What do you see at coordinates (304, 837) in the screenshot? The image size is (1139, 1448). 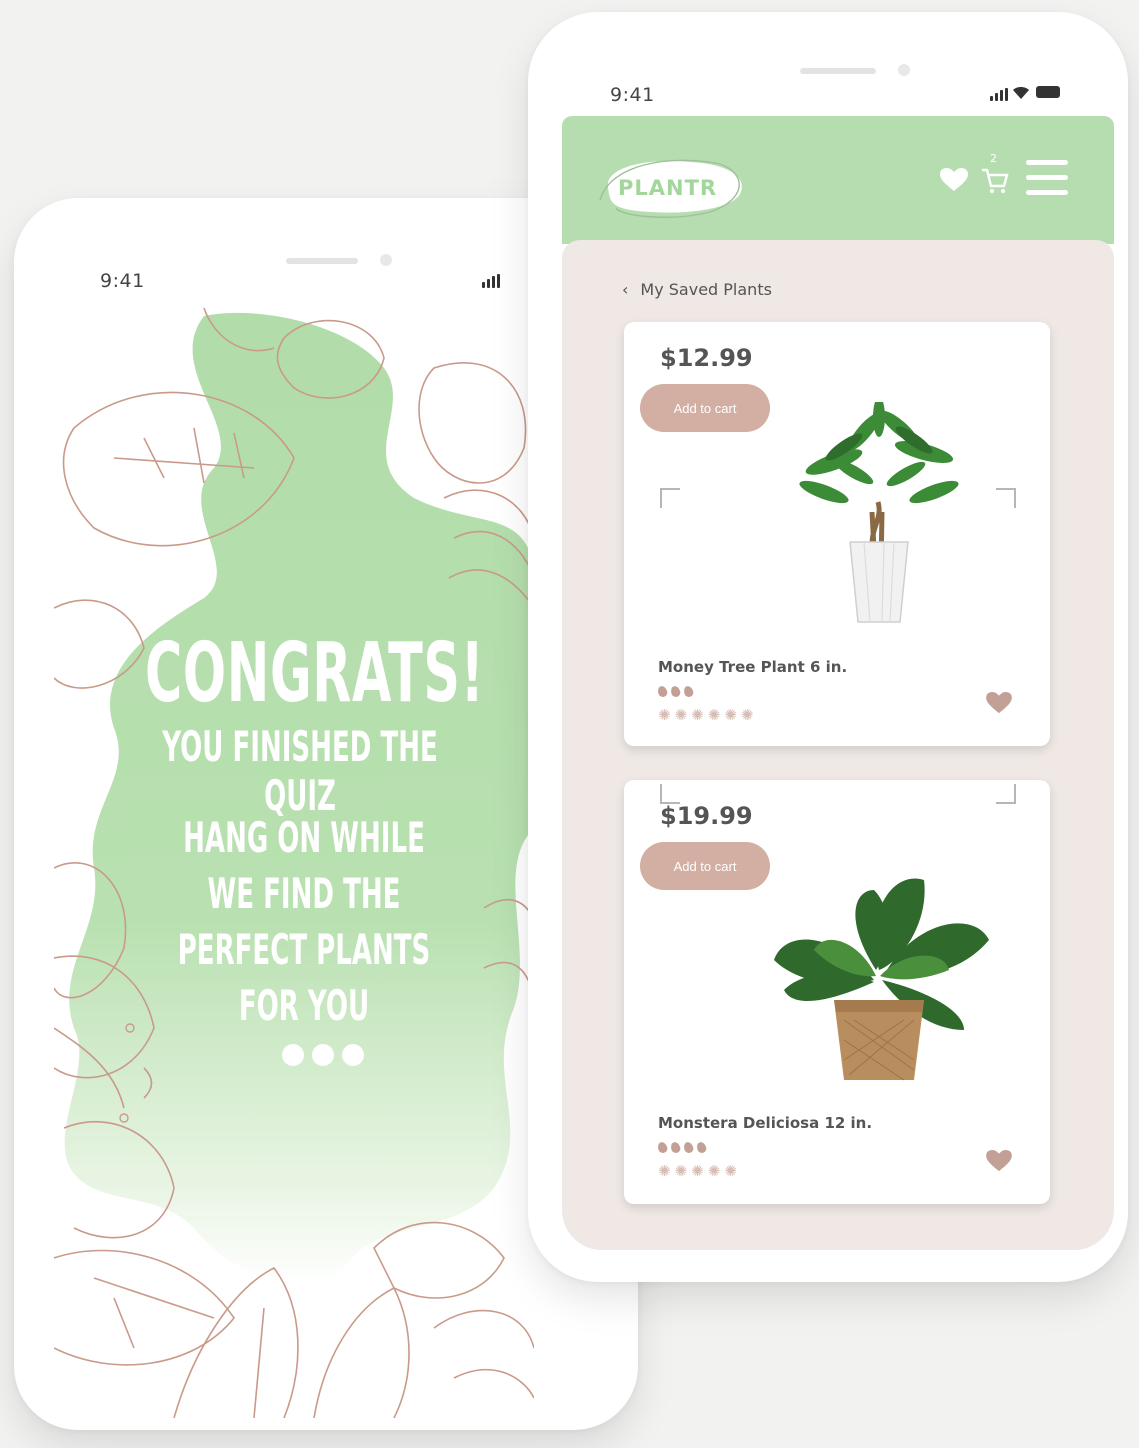 I see `message-line-1: HANG ON WHILE` at bounding box center [304, 837].